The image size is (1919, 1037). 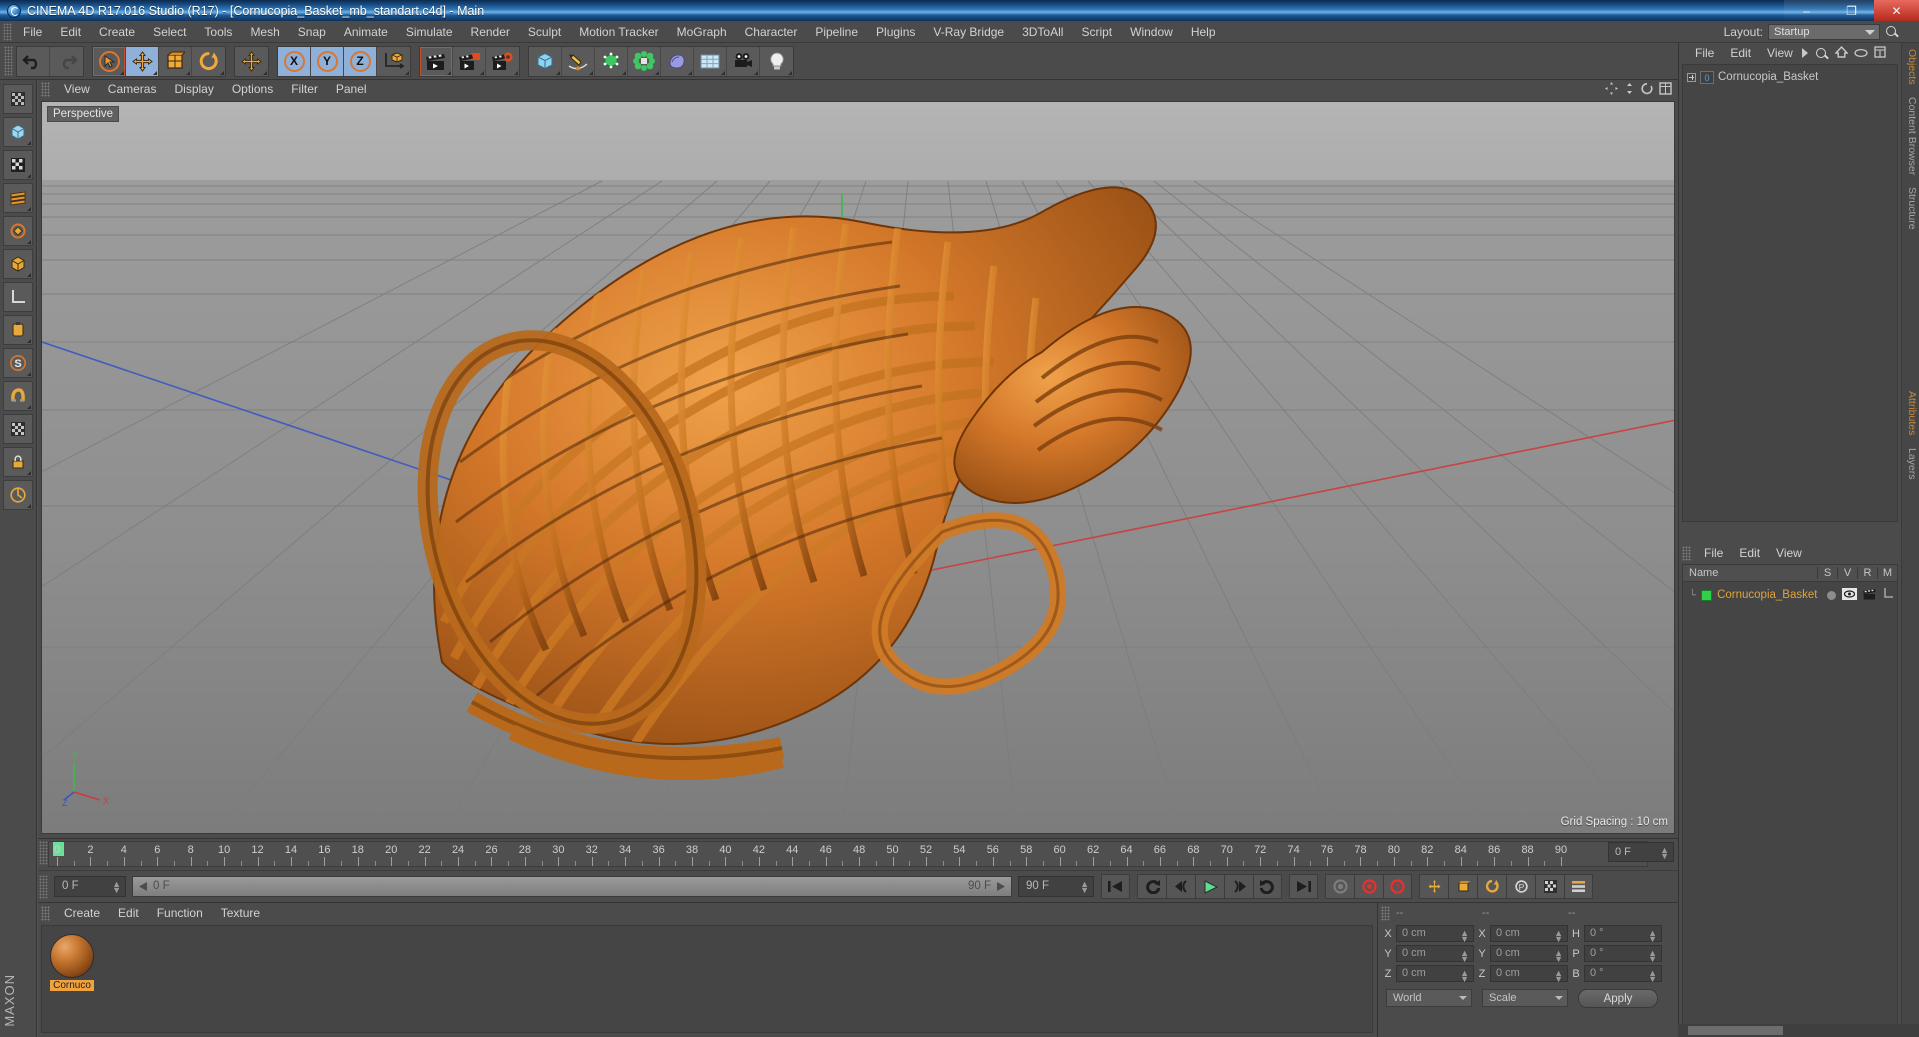 I want to click on current-frame-field: 0 F ▲ ▼, so click(x=90, y=886).